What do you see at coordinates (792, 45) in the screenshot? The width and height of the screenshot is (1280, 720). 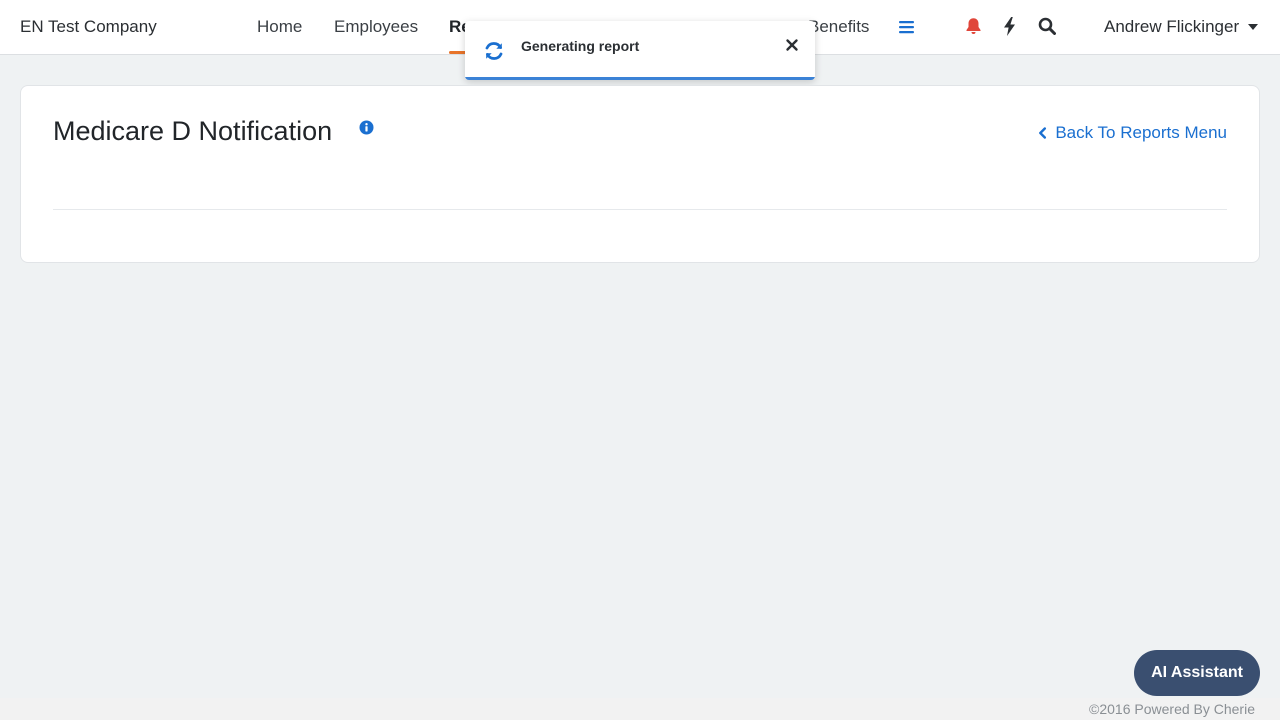 I see `close-icon` at bounding box center [792, 45].